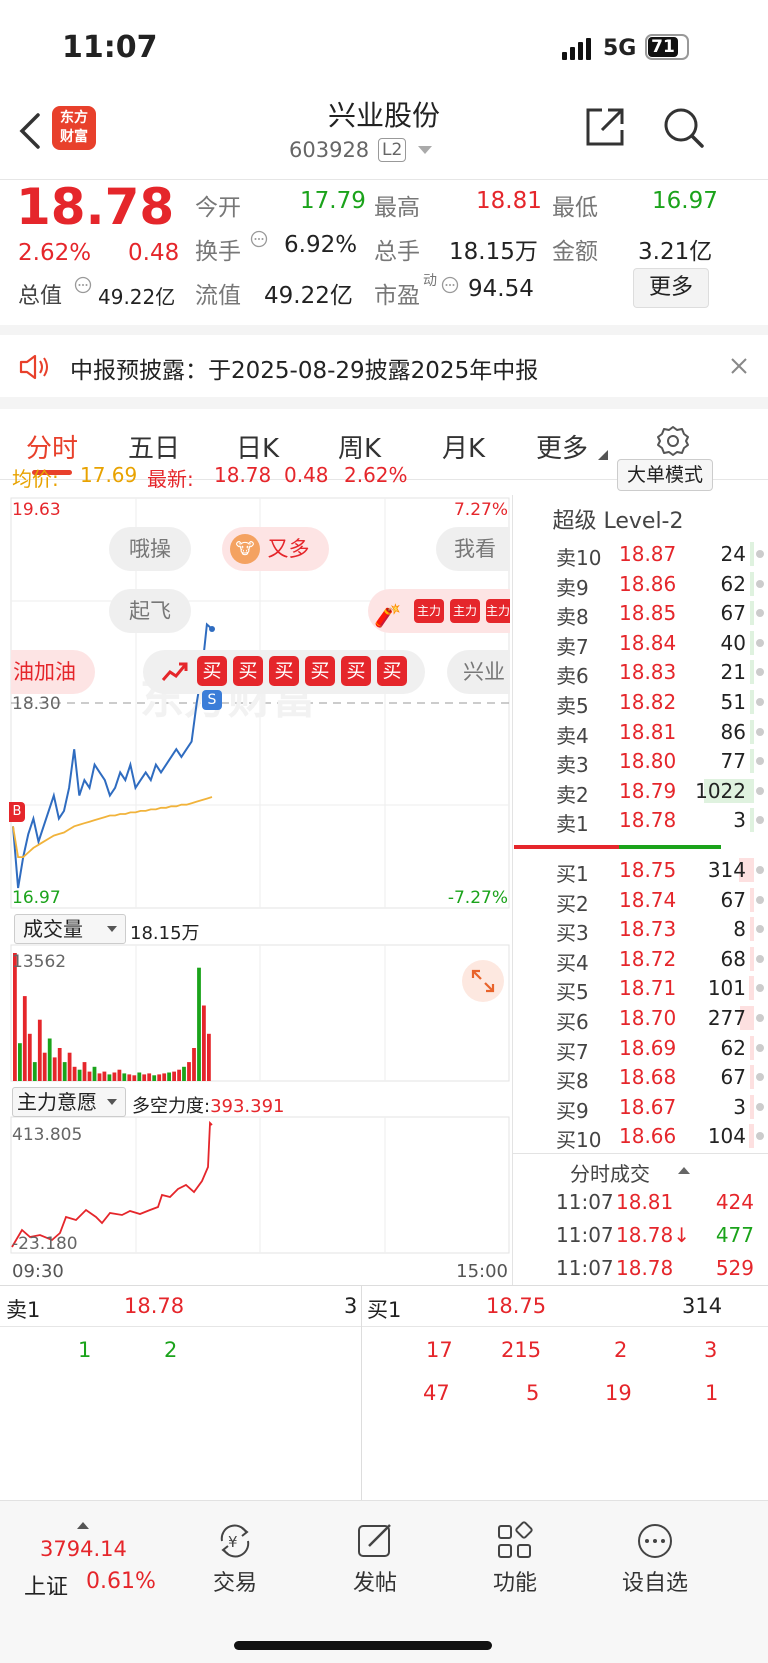  What do you see at coordinates (572, 933) in the screenshot?
I see `level-label: 买3` at bounding box center [572, 933].